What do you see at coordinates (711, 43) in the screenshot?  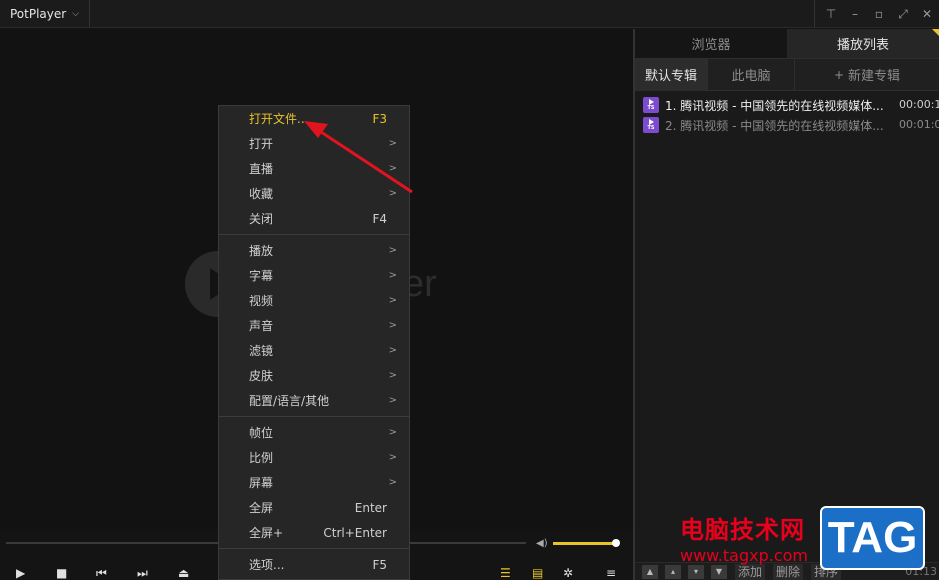 I see `tab-browser: 浏览器` at bounding box center [711, 43].